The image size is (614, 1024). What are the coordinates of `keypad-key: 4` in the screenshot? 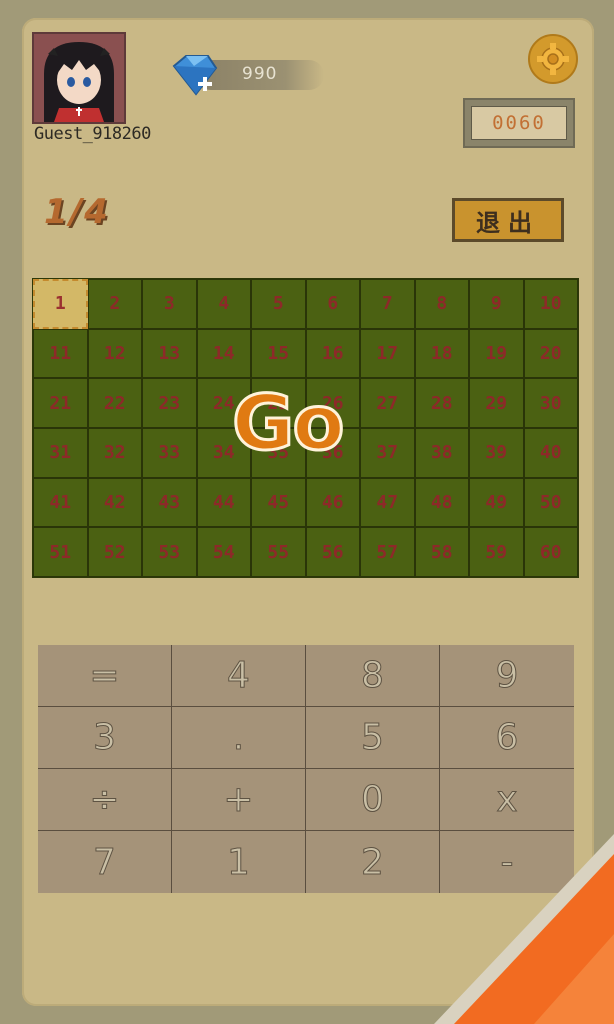 It's located at (239, 676).